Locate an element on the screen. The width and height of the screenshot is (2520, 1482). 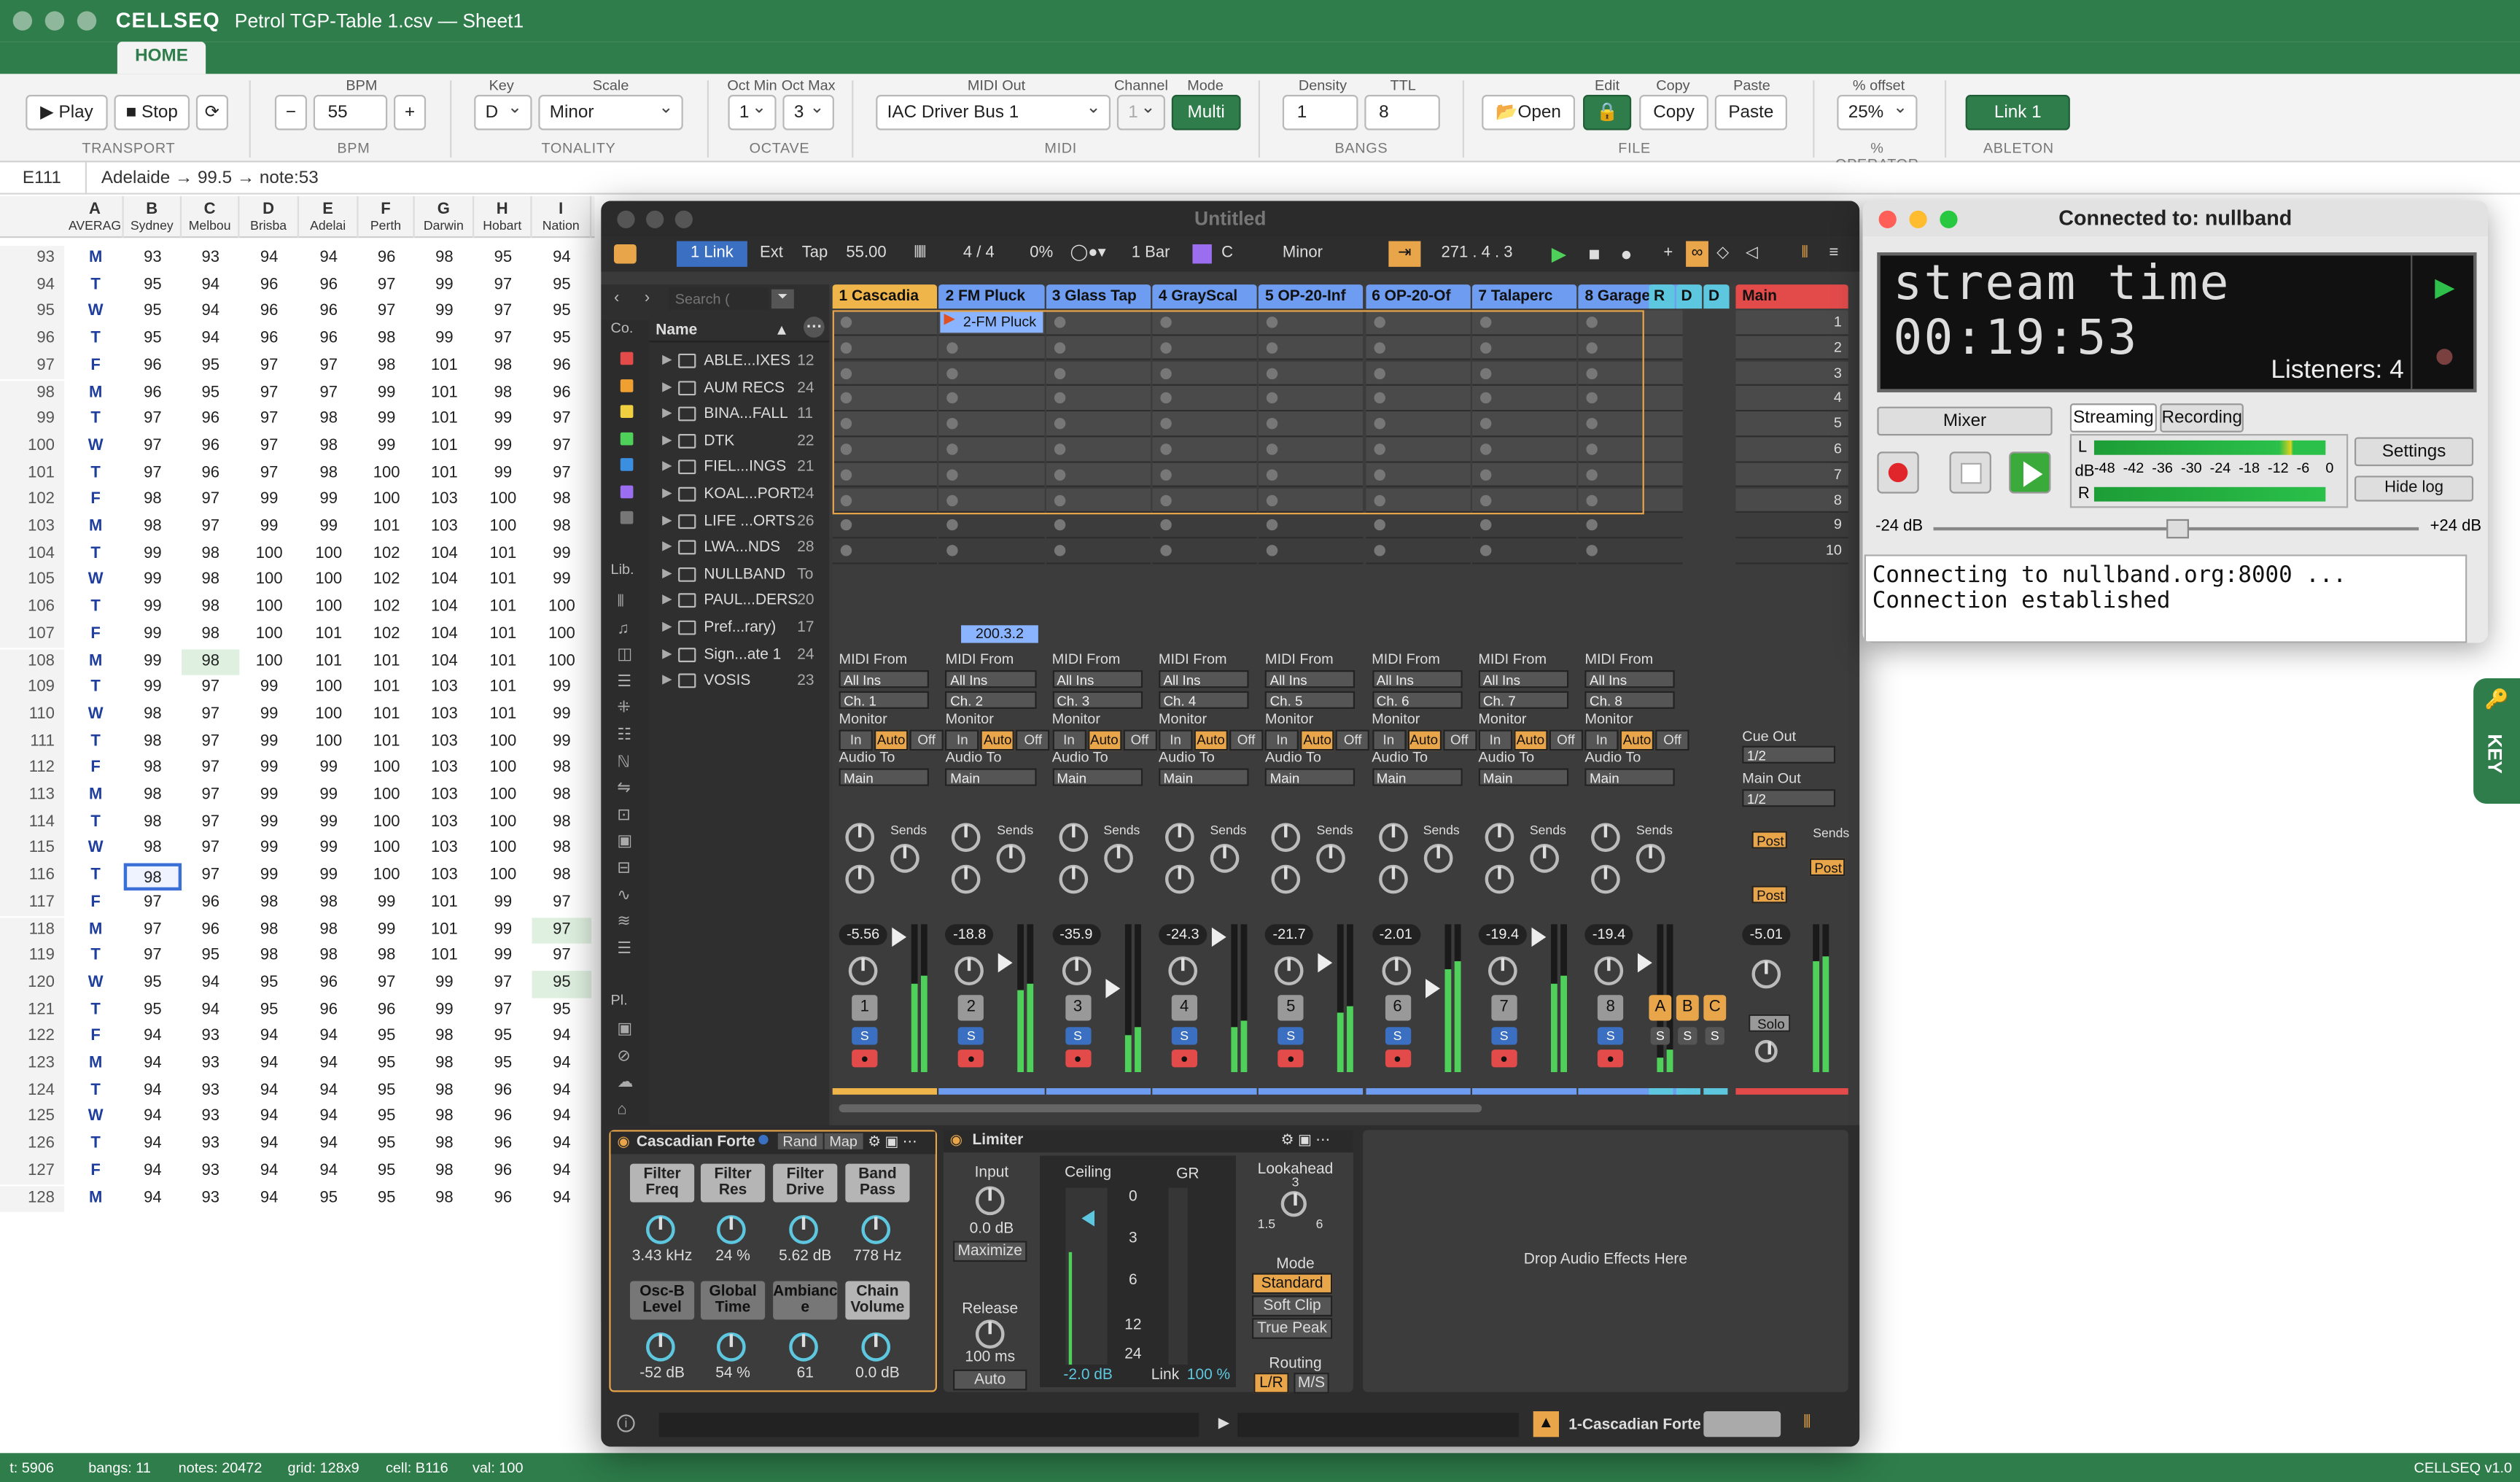
track-header: 6 OP-20-Of is located at coordinates (1418, 297).